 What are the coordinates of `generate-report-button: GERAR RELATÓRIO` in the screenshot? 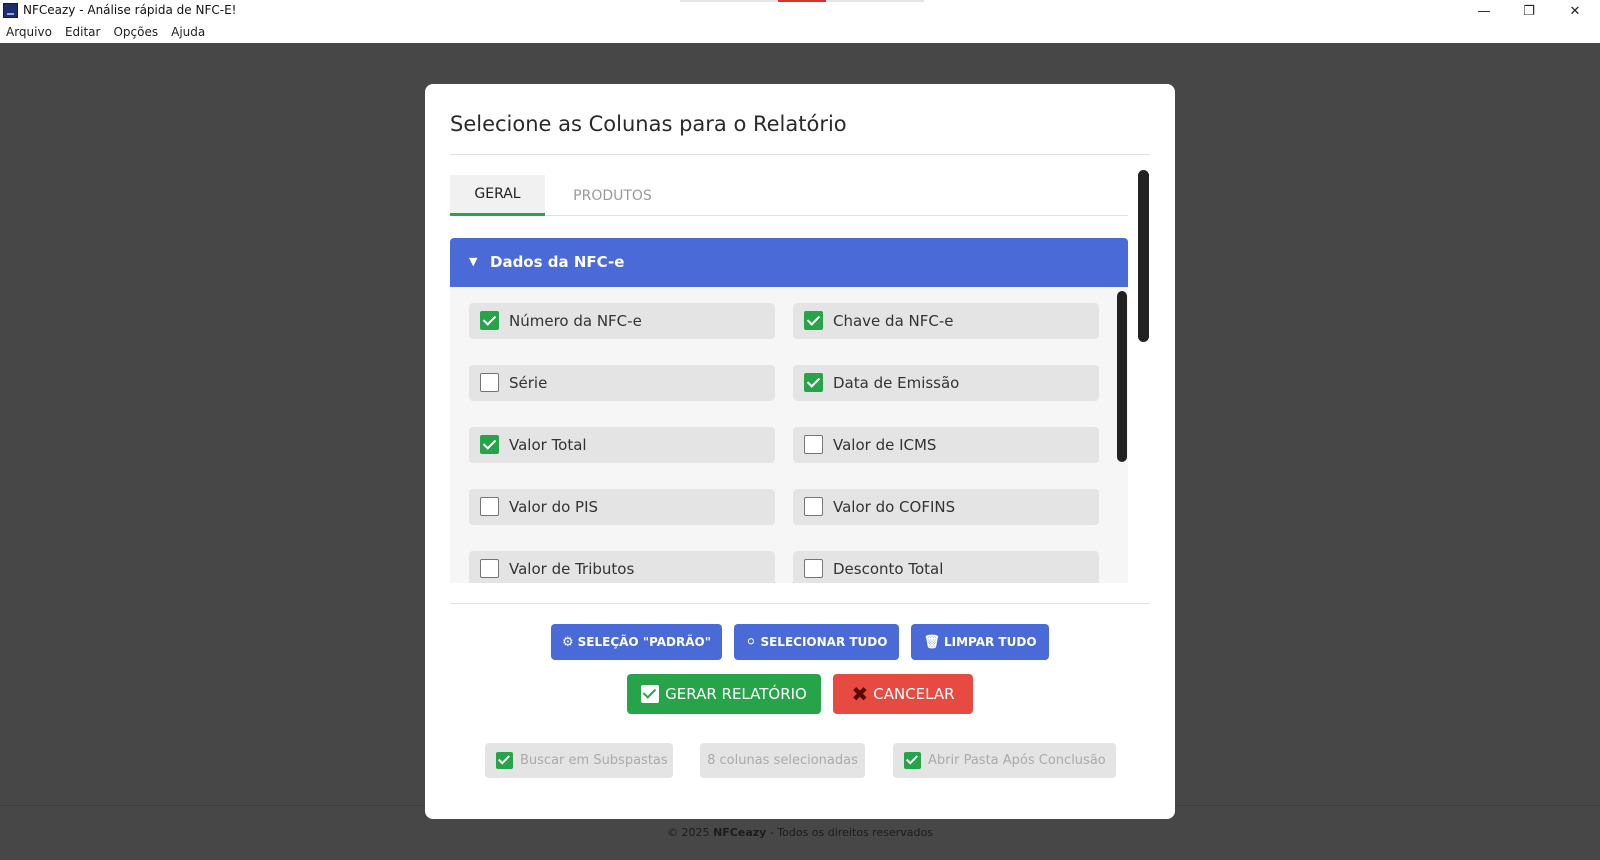 It's located at (724, 694).